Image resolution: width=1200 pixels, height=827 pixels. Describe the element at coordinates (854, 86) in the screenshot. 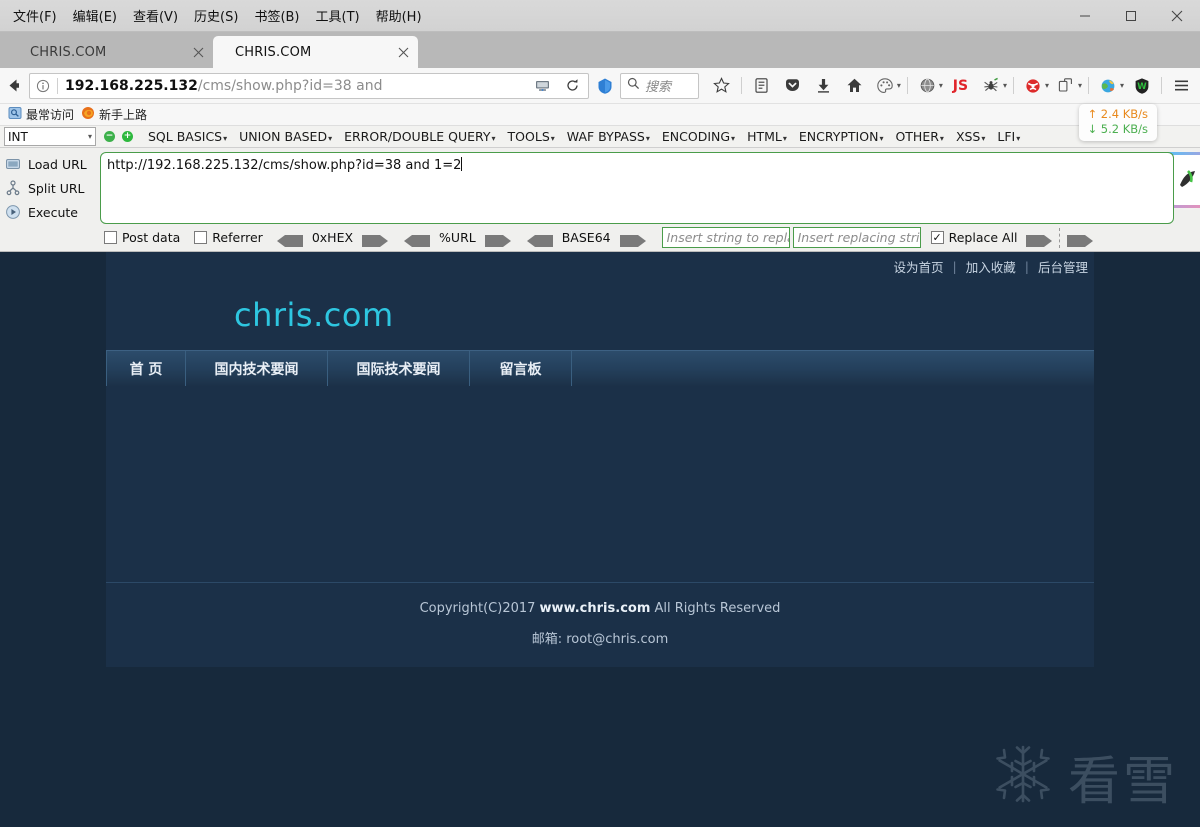

I see `home-icon` at that location.